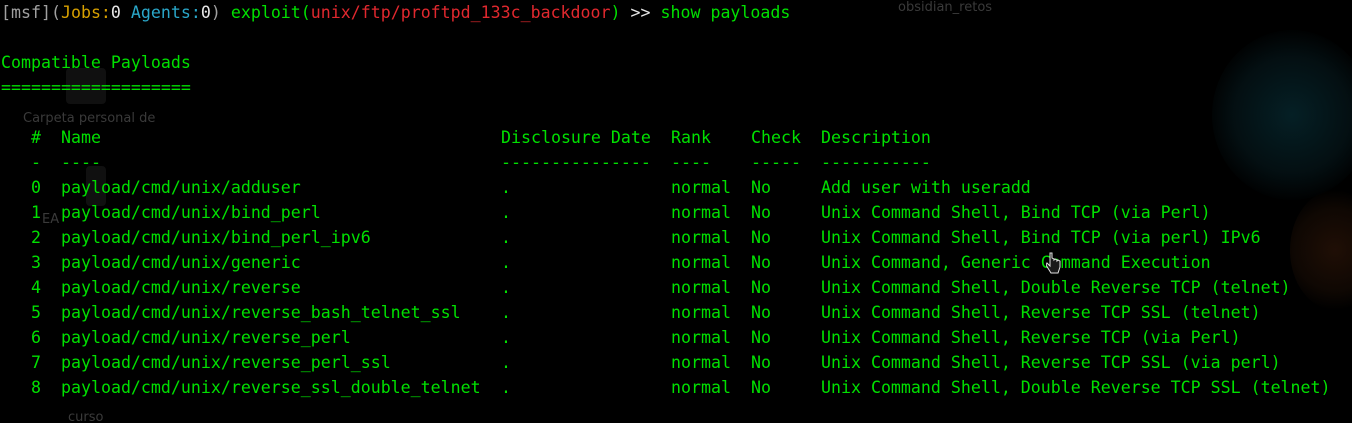  What do you see at coordinates (206, 337) in the screenshot?
I see `row-name: payload/cmd/unix/reverse_perl` at bounding box center [206, 337].